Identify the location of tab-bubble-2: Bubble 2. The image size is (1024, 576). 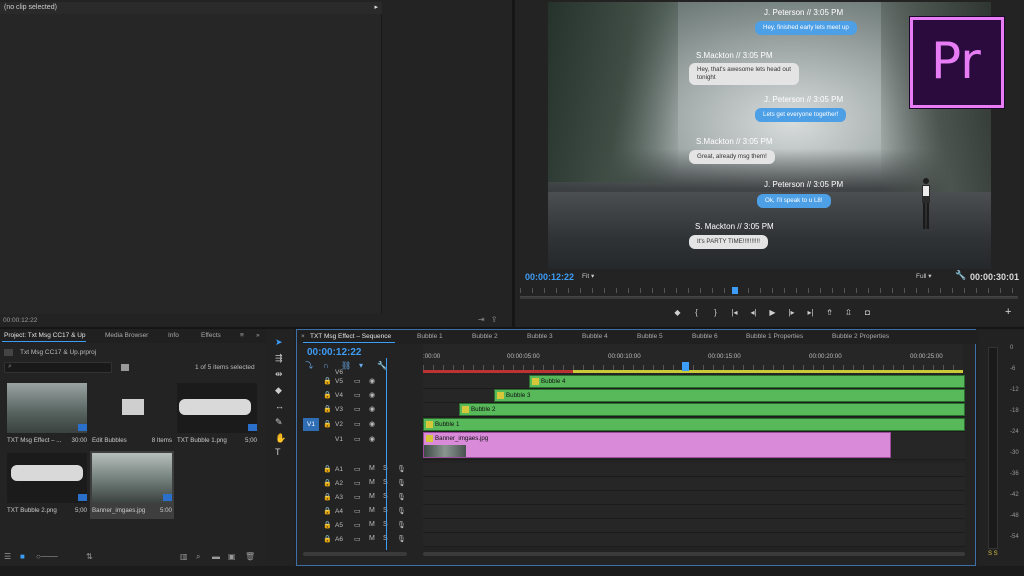
(485, 336).